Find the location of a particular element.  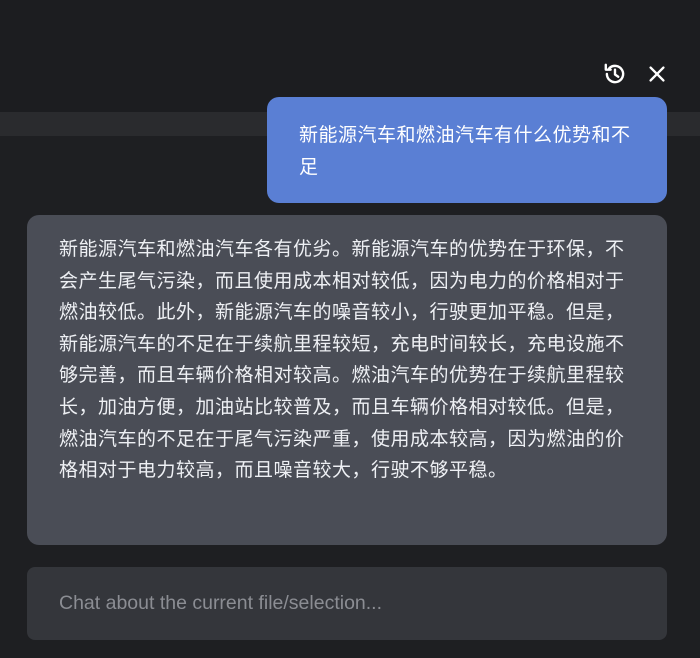

close-icon is located at coordinates (657, 74).